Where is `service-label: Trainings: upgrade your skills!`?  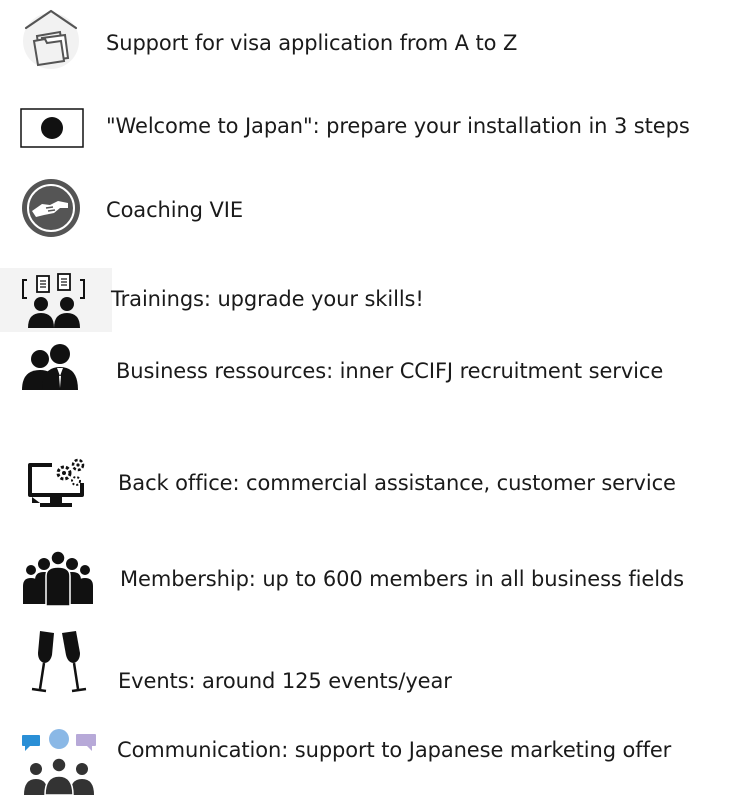
service-label: Trainings: upgrade your skills! is located at coordinates (267, 299).